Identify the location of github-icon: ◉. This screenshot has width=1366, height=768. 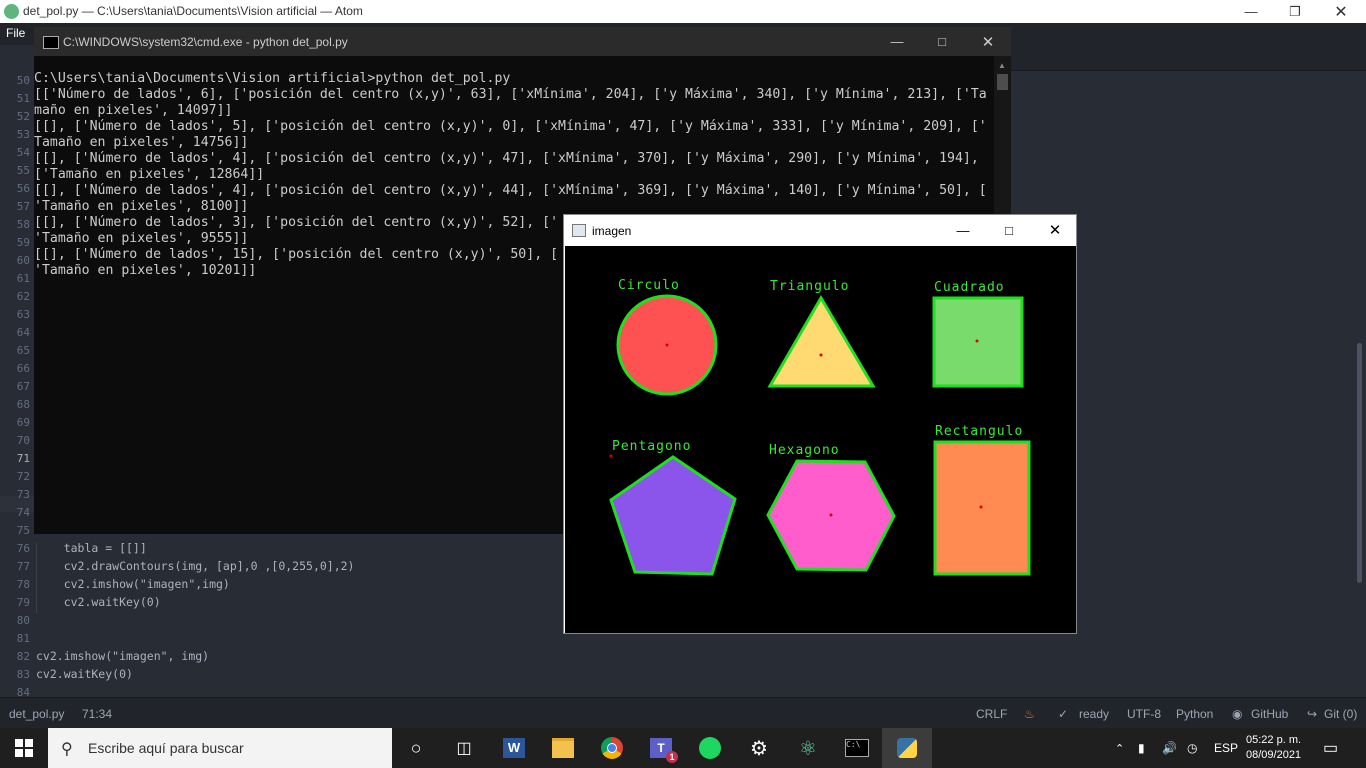
(1237, 714).